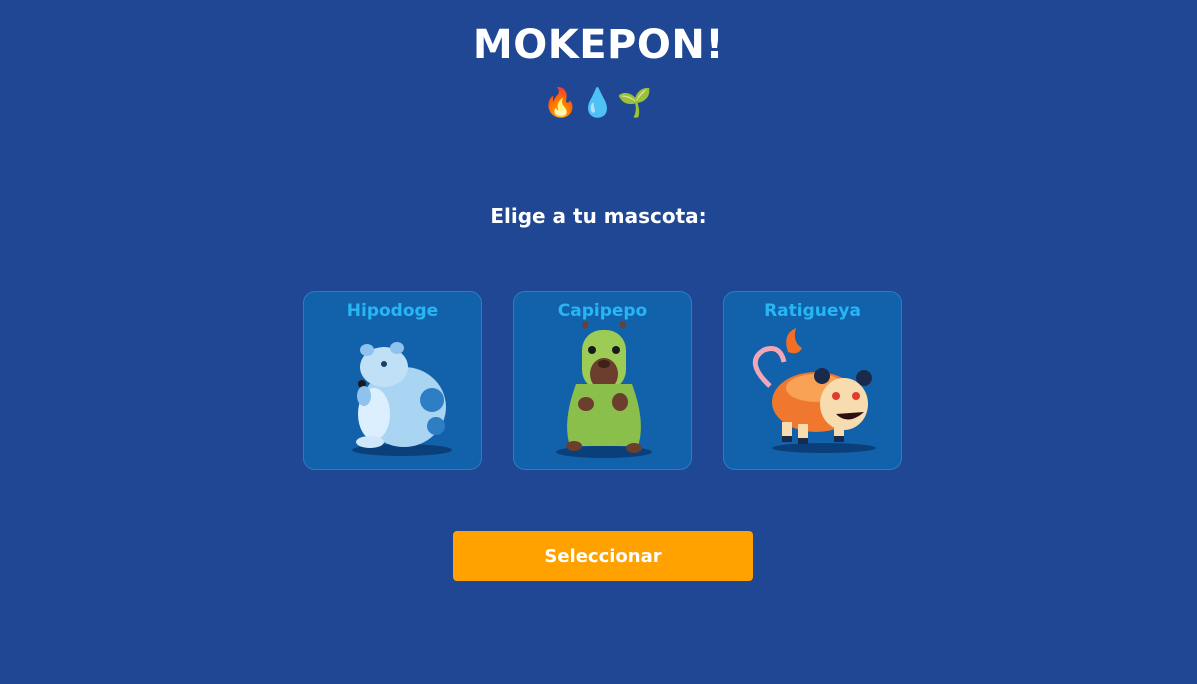  I want to click on page-title: MOKEPON!, so click(598, 45).